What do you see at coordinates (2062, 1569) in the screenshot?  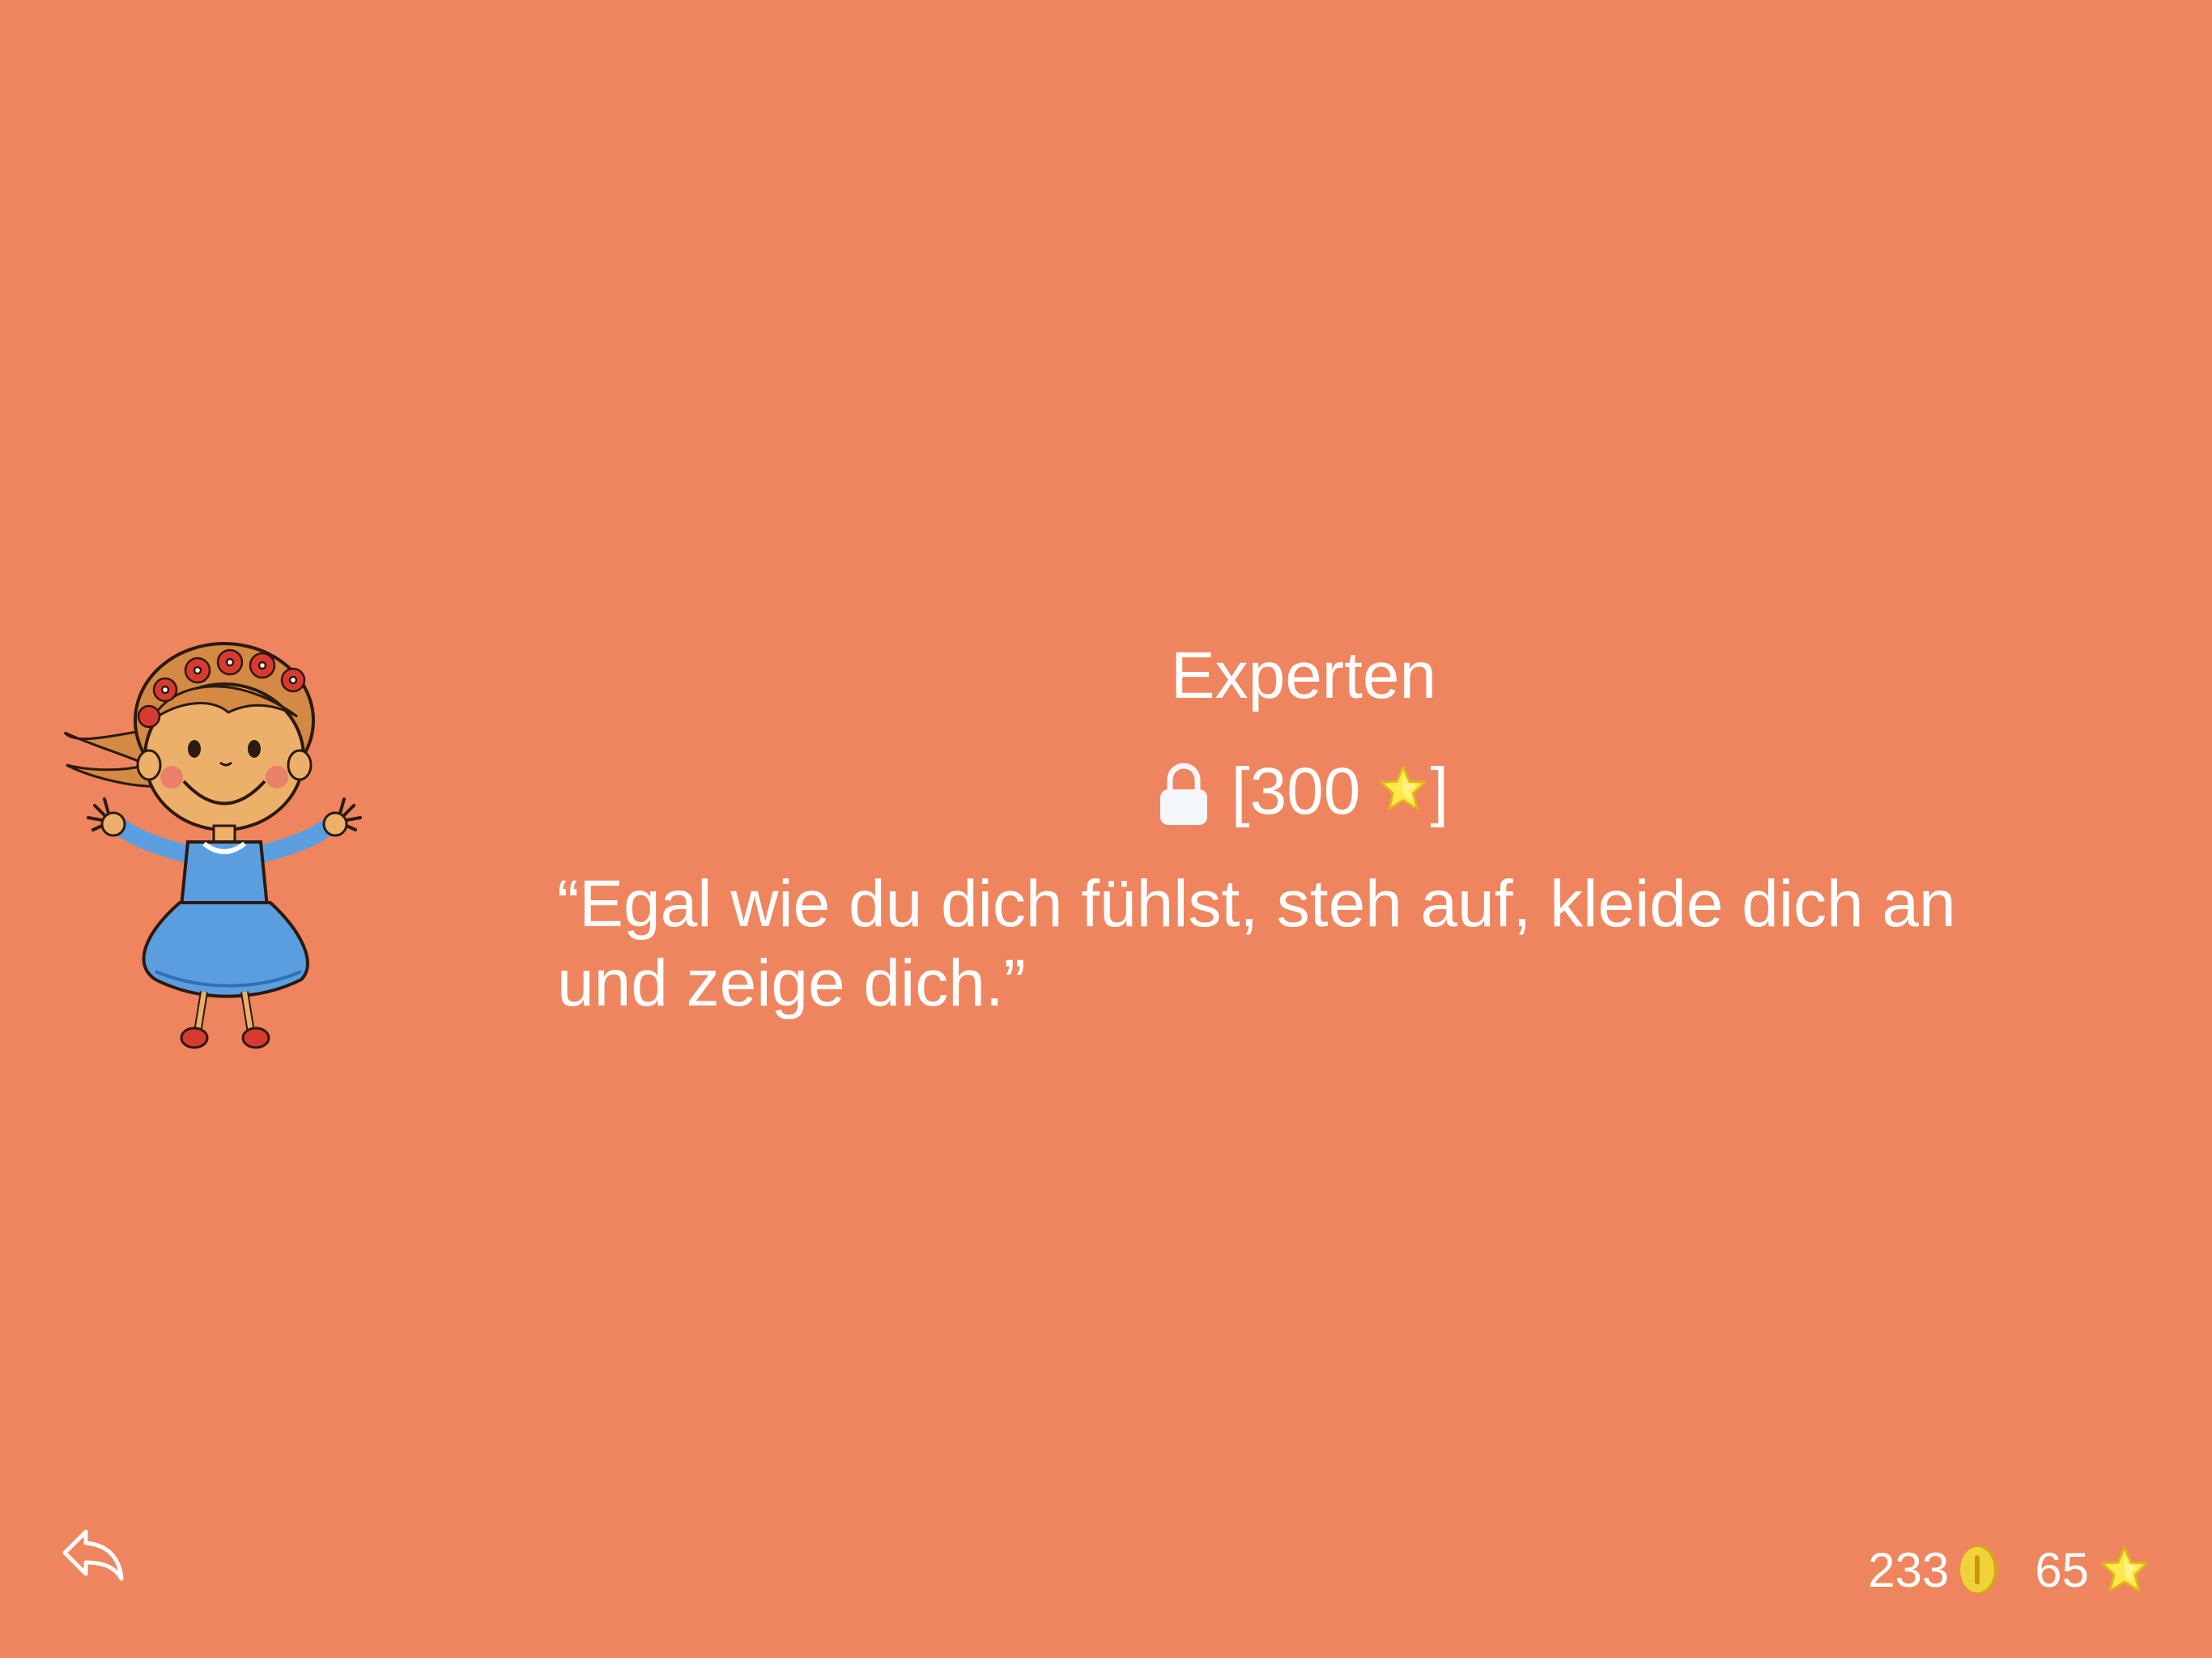 I see `star-count: 65` at bounding box center [2062, 1569].